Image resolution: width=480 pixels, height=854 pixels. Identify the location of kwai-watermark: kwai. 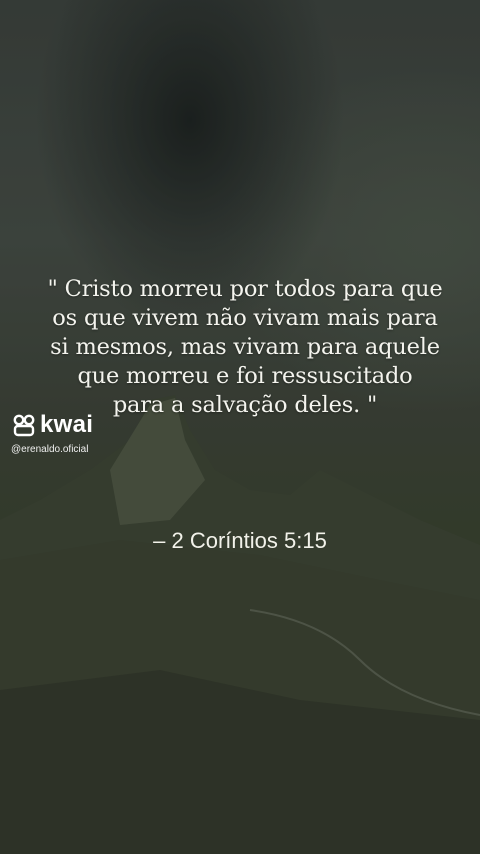
(52, 425).